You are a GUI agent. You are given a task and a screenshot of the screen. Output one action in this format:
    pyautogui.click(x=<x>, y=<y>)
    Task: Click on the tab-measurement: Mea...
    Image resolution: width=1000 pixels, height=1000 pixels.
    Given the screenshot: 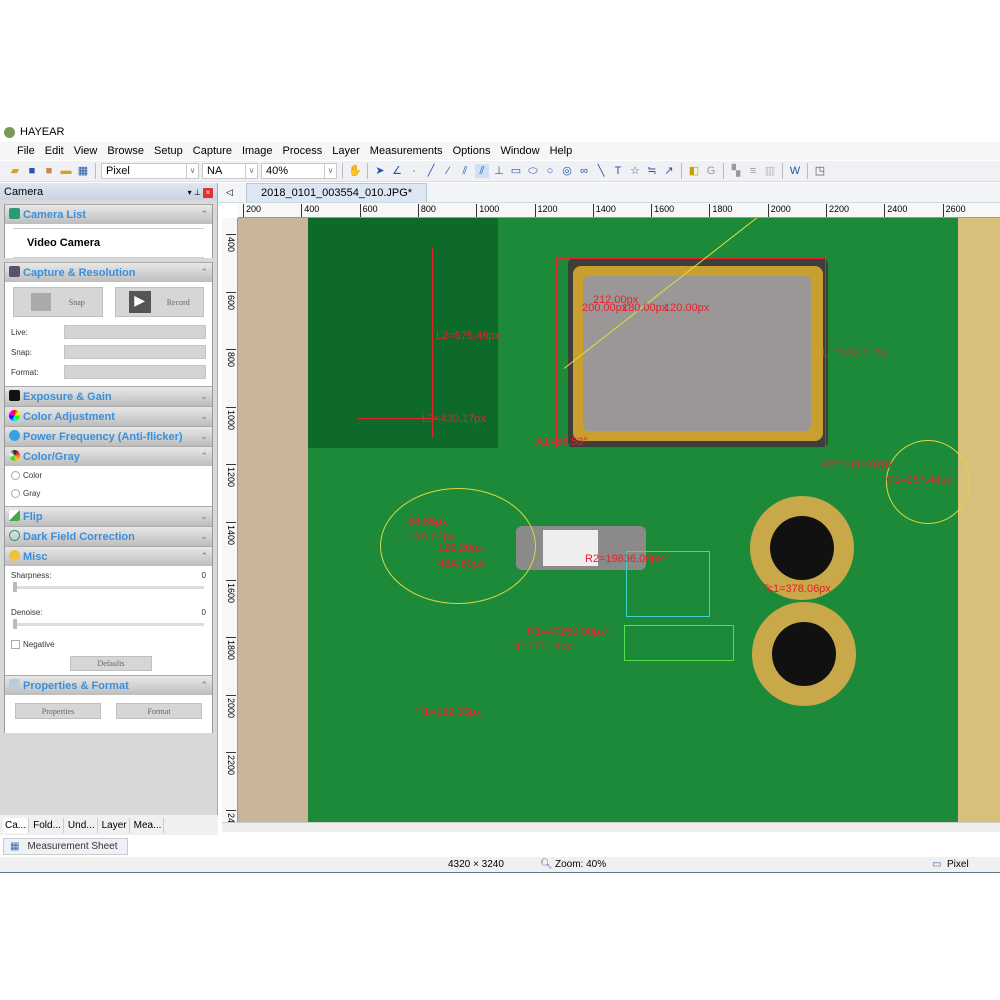 What is the action you would take?
    pyautogui.click(x=148, y=825)
    